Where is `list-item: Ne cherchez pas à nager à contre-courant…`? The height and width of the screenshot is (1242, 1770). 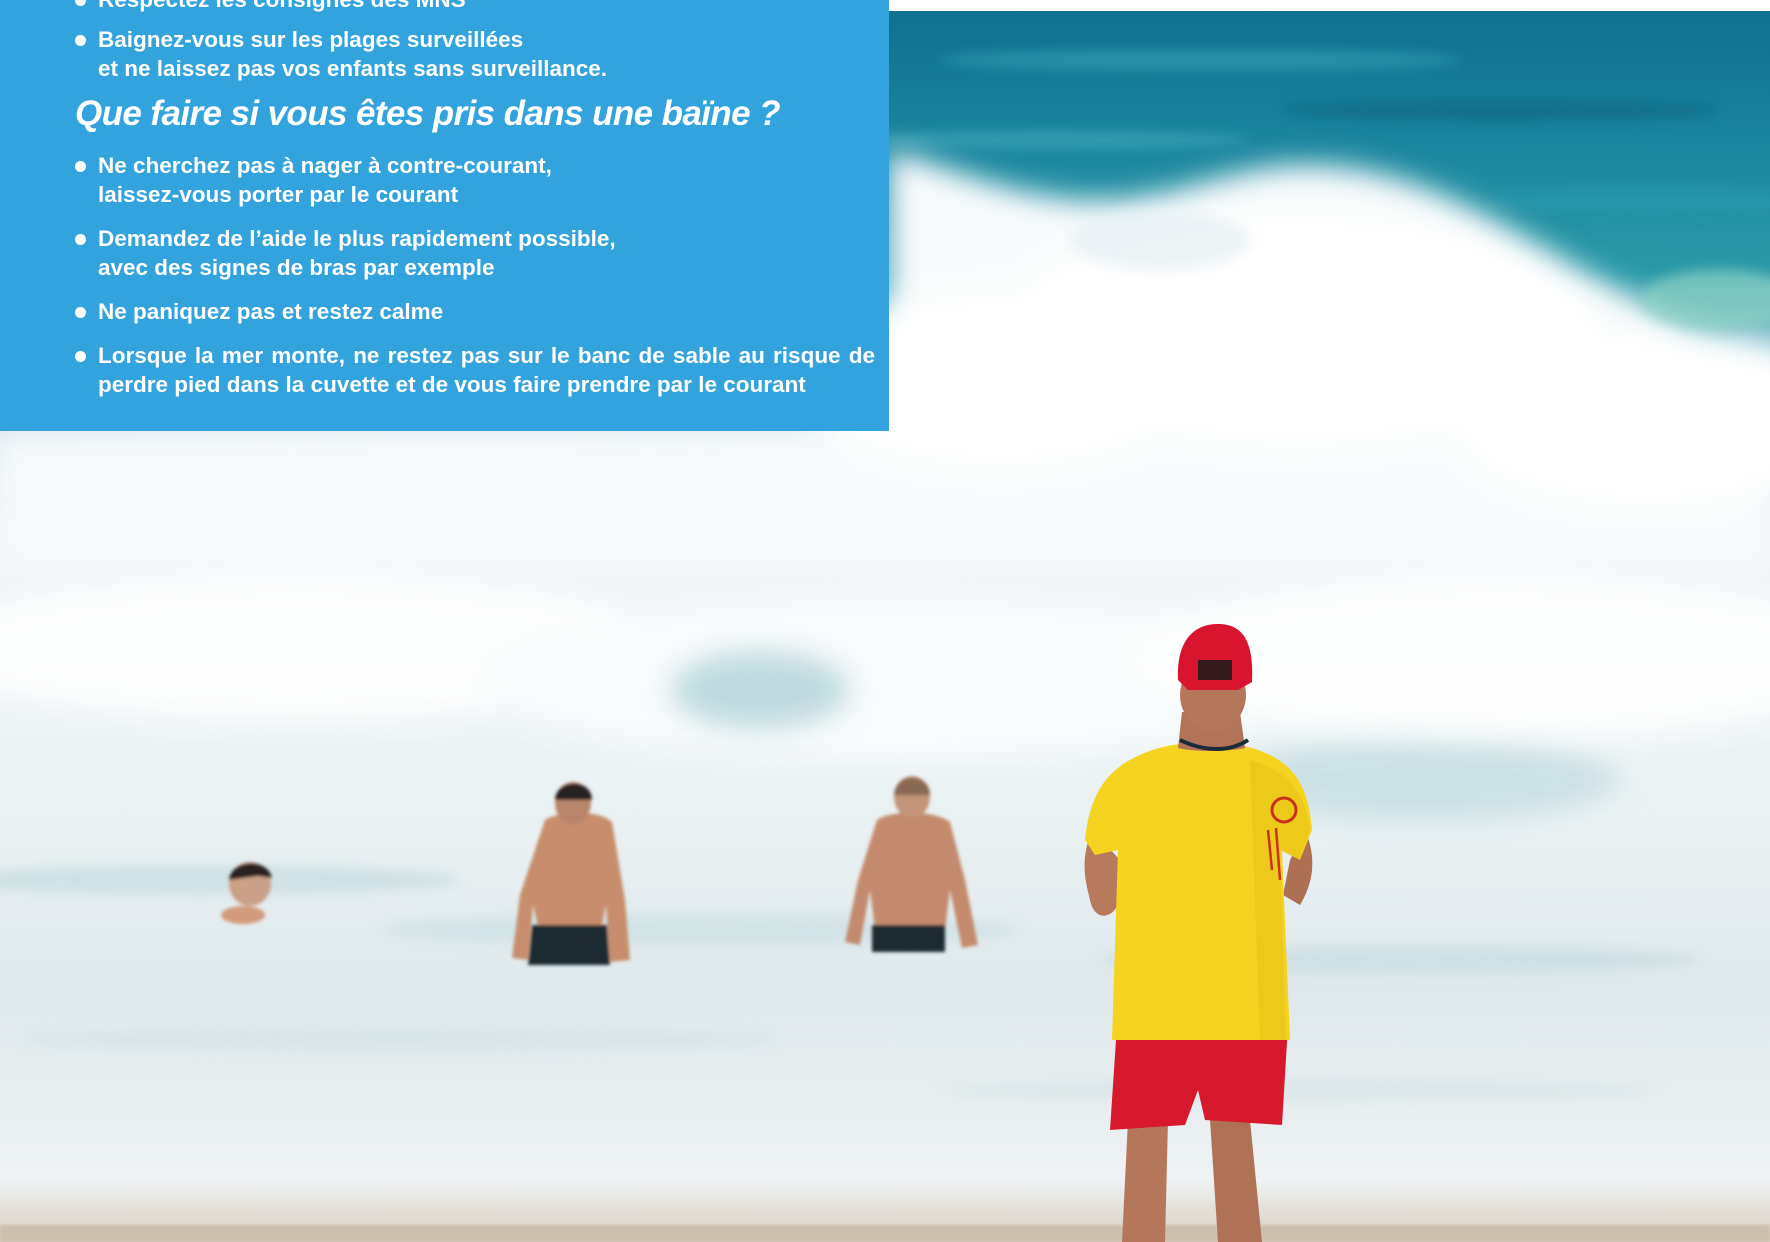 list-item: Ne cherchez pas à nager à contre-courant… is located at coordinates (475, 180).